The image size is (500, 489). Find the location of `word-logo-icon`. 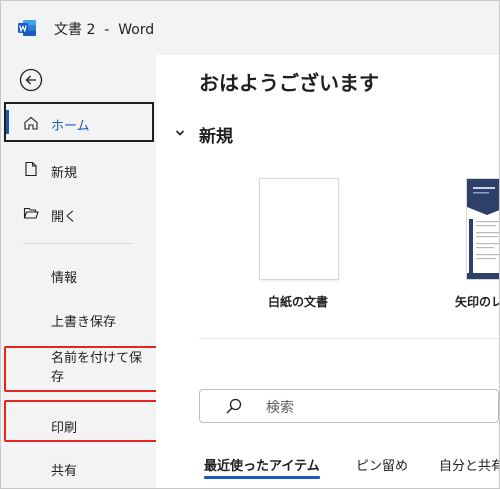

word-logo-icon is located at coordinates (27, 28).